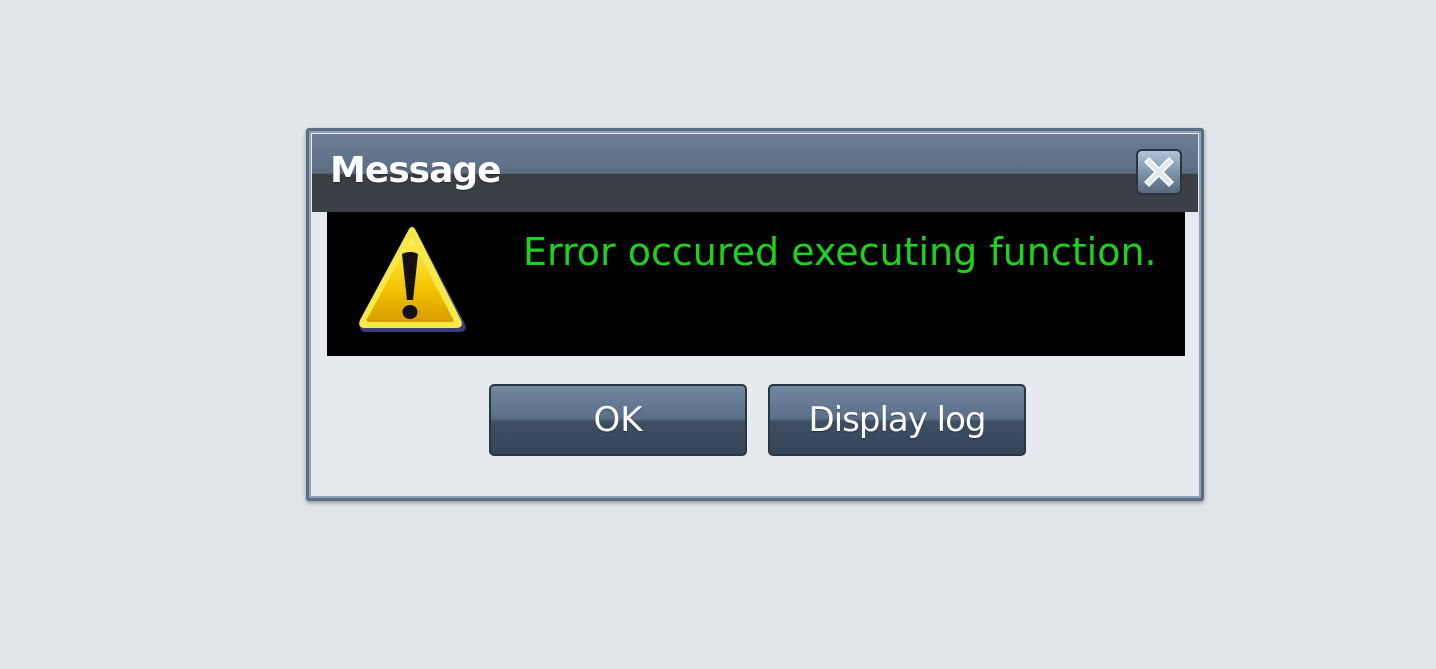  I want to click on ok-button: OK, so click(618, 420).